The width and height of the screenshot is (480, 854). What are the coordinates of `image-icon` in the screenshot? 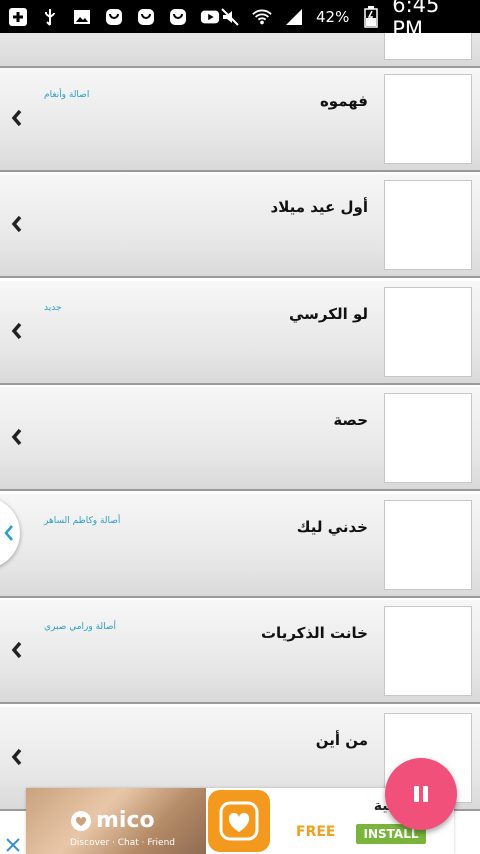 It's located at (82, 17).